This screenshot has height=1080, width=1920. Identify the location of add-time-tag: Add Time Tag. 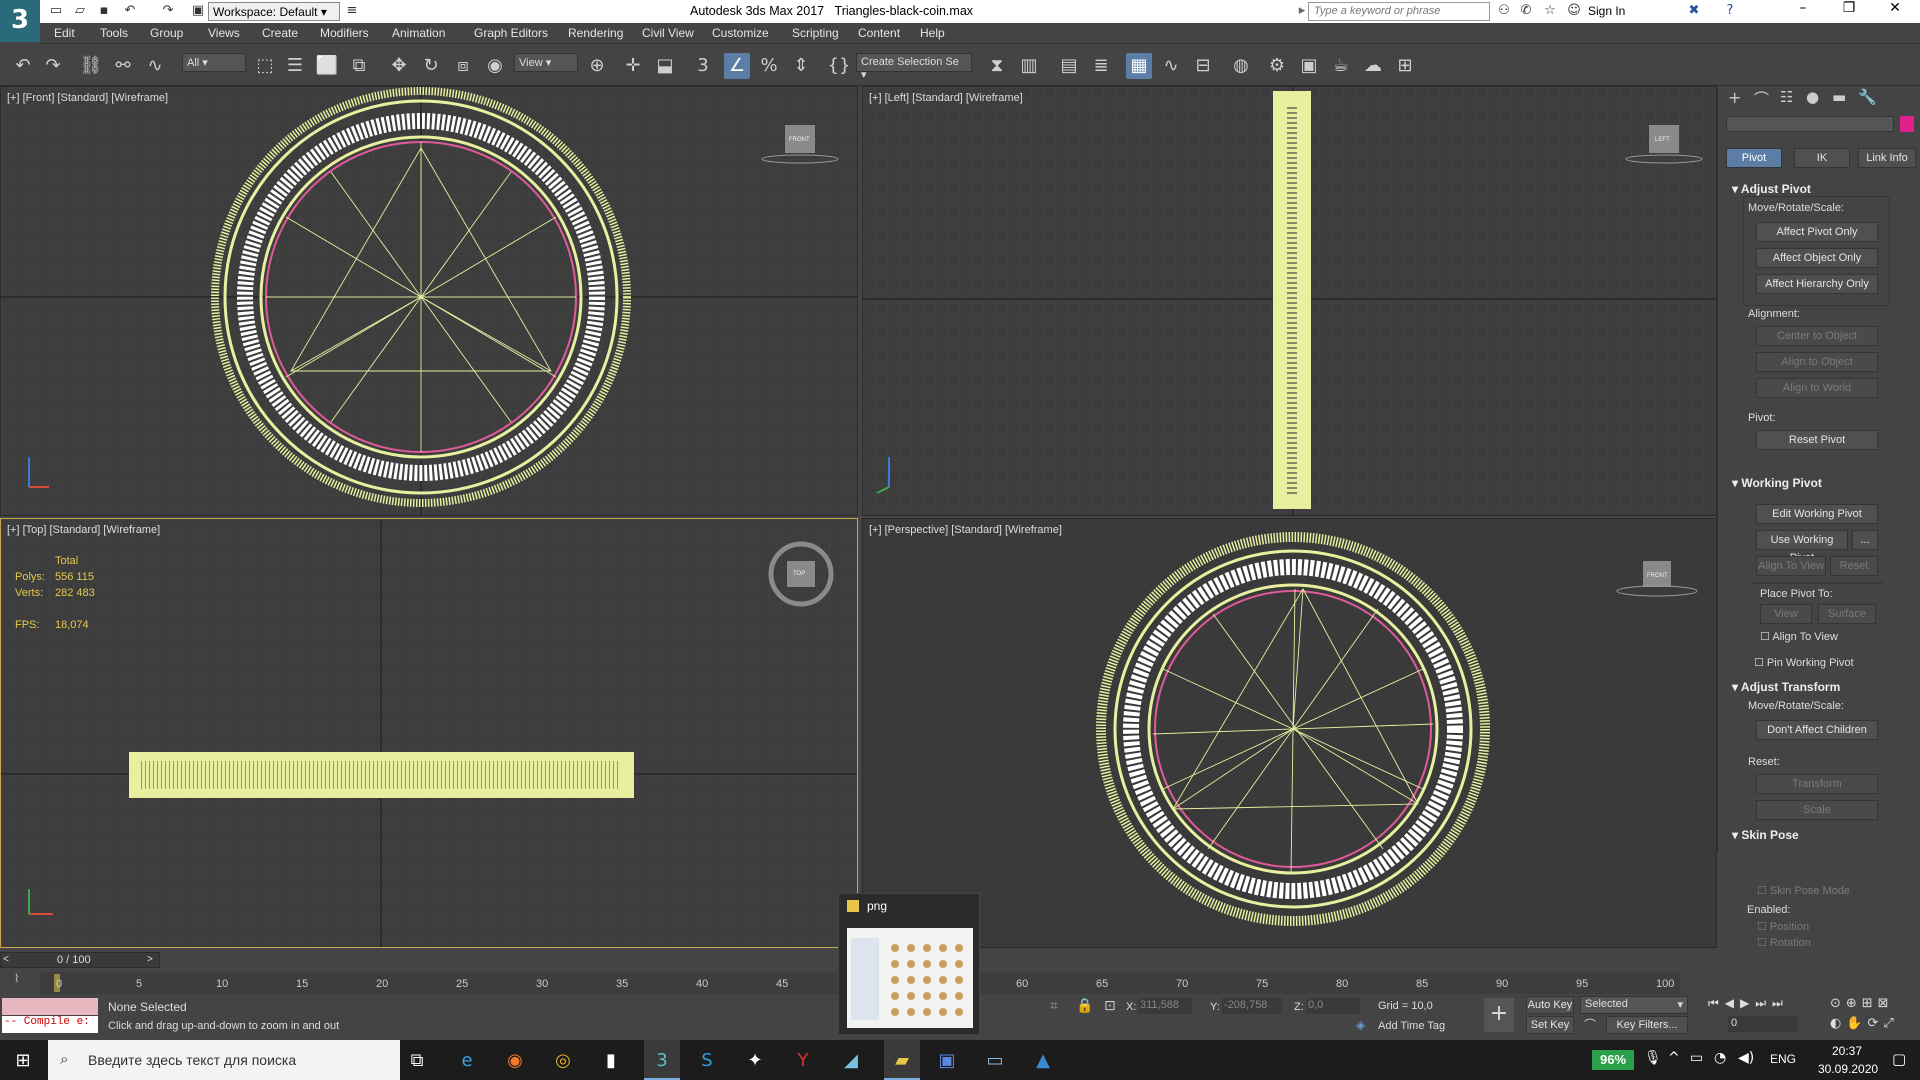
(1411, 1026).